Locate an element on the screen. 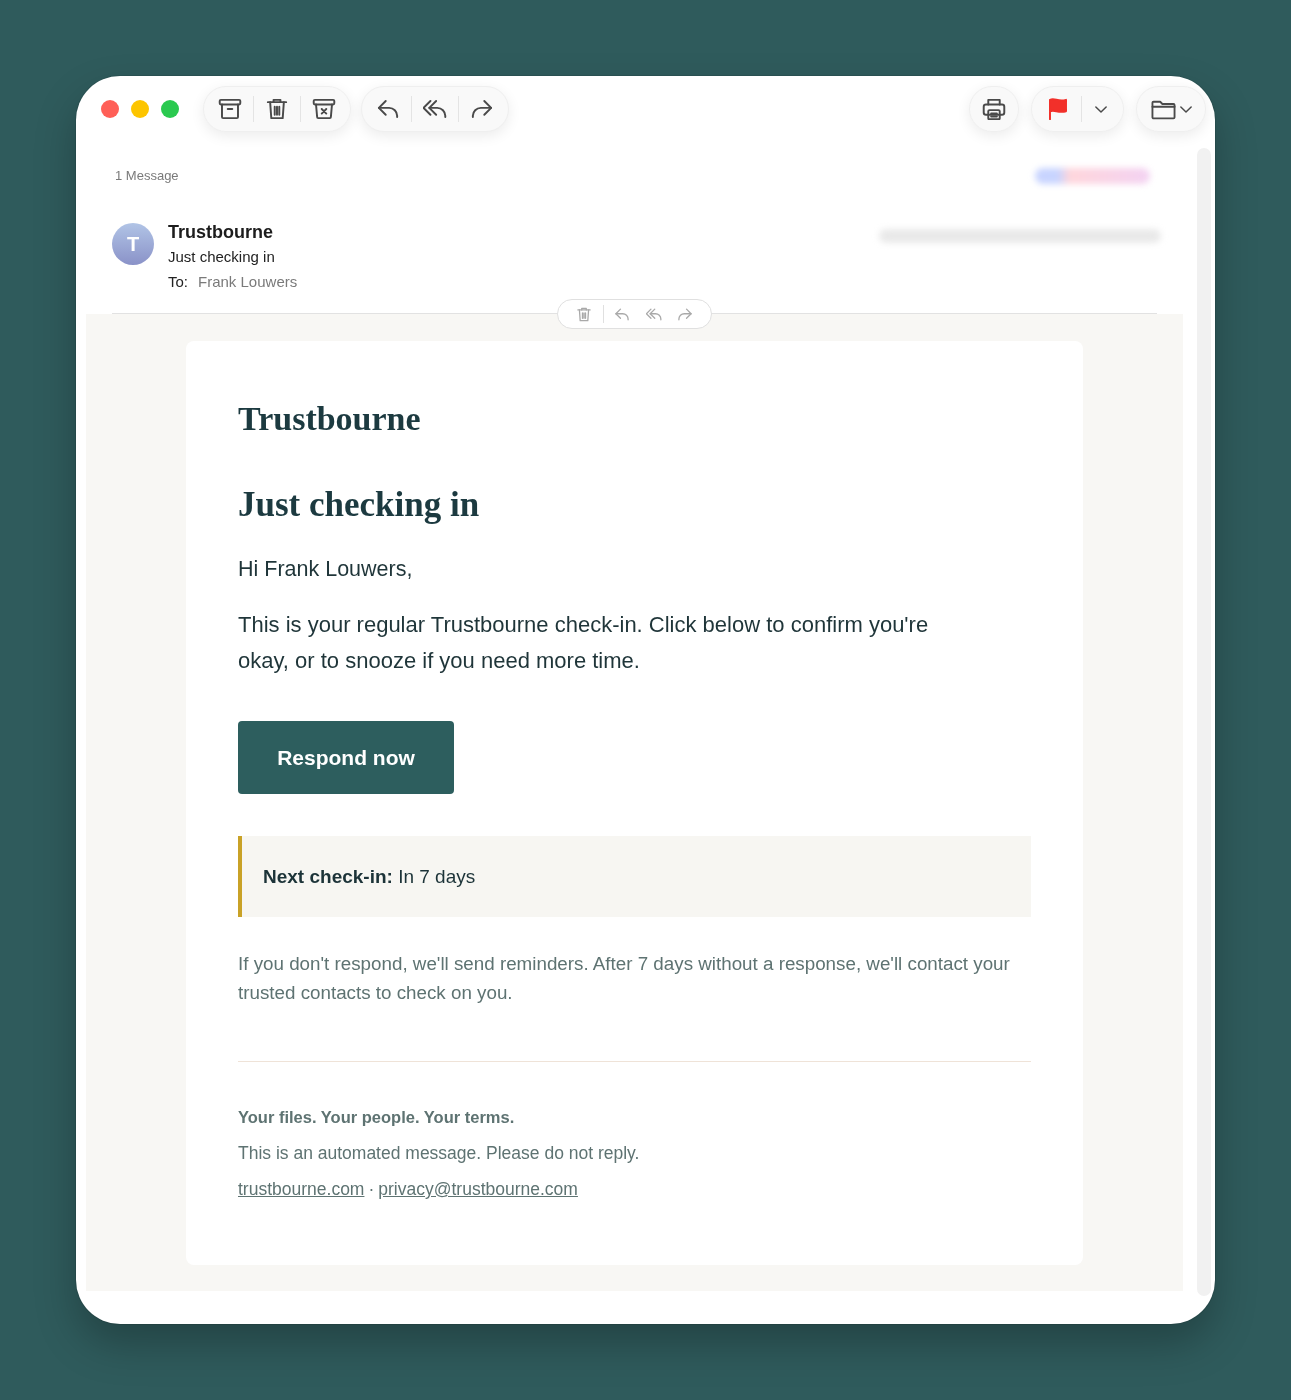 This screenshot has height=1400, width=1291. respond-now-button: Respond now is located at coordinates (346, 757).